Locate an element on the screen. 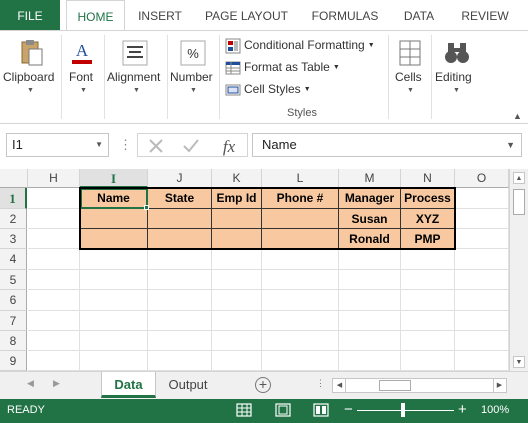 The height and width of the screenshot is (423, 528). column-header-l: L is located at coordinates (300, 178).